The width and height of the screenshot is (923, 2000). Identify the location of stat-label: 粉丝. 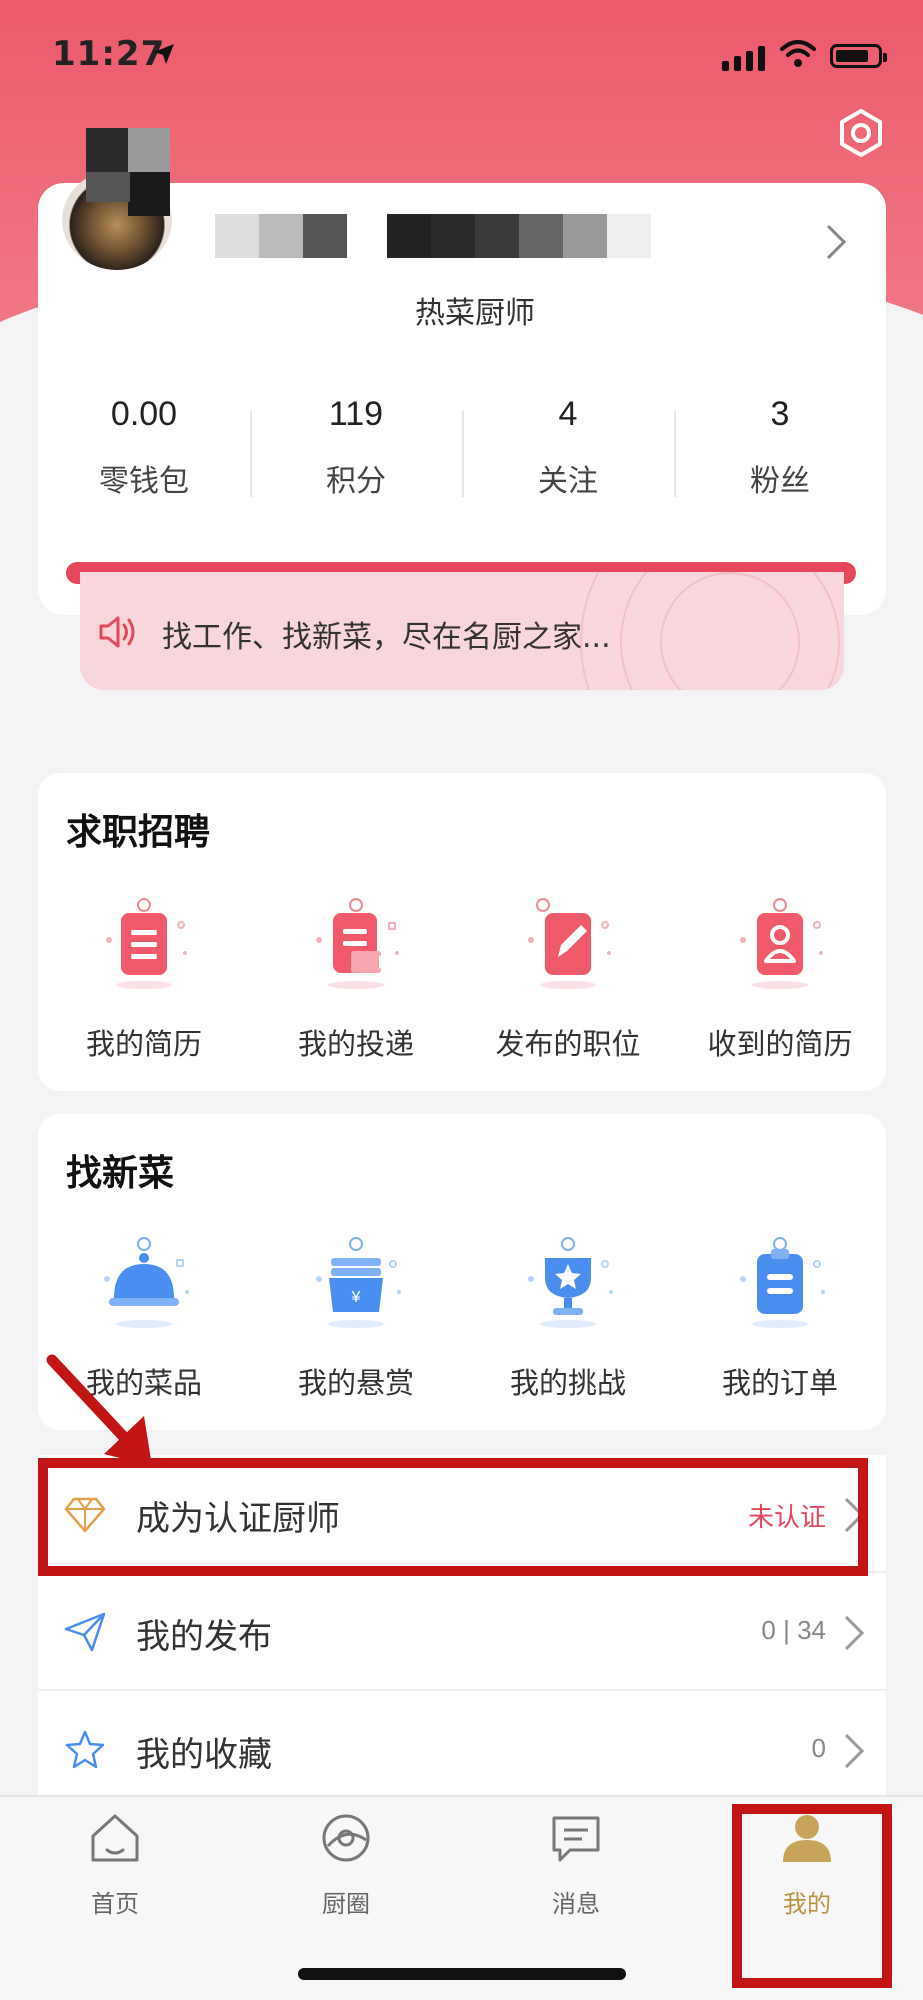
(780, 481).